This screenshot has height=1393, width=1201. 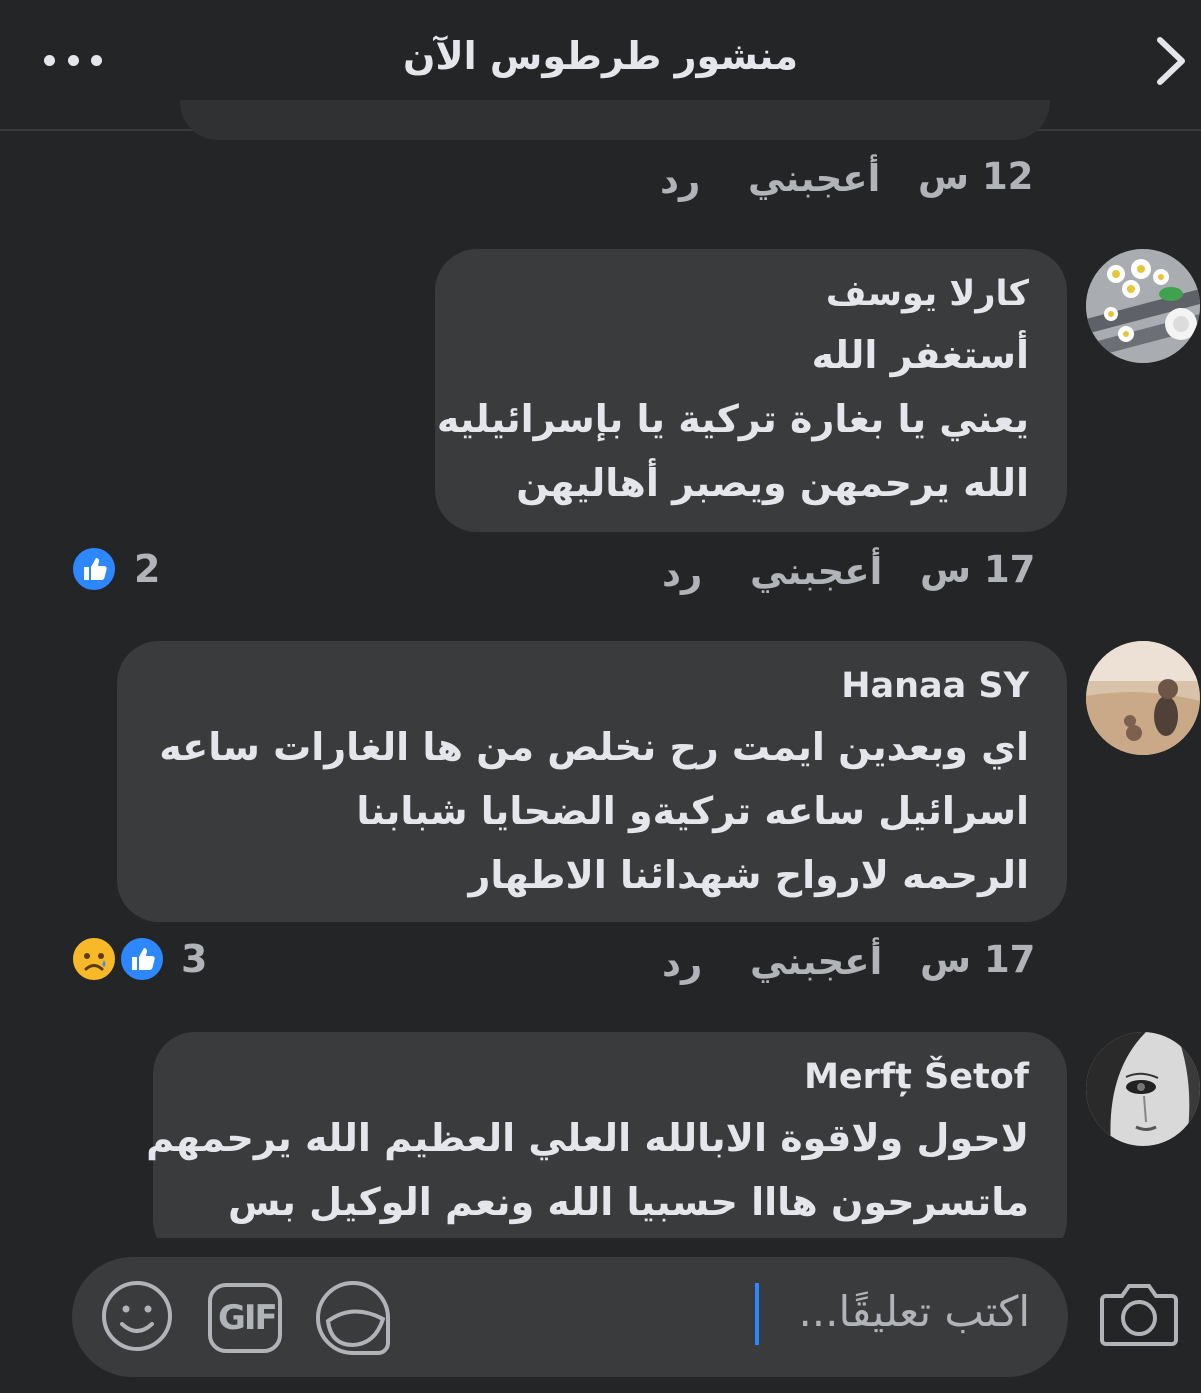 I want to click on comment-author: Merfț Šetof, so click(x=610, y=1080).